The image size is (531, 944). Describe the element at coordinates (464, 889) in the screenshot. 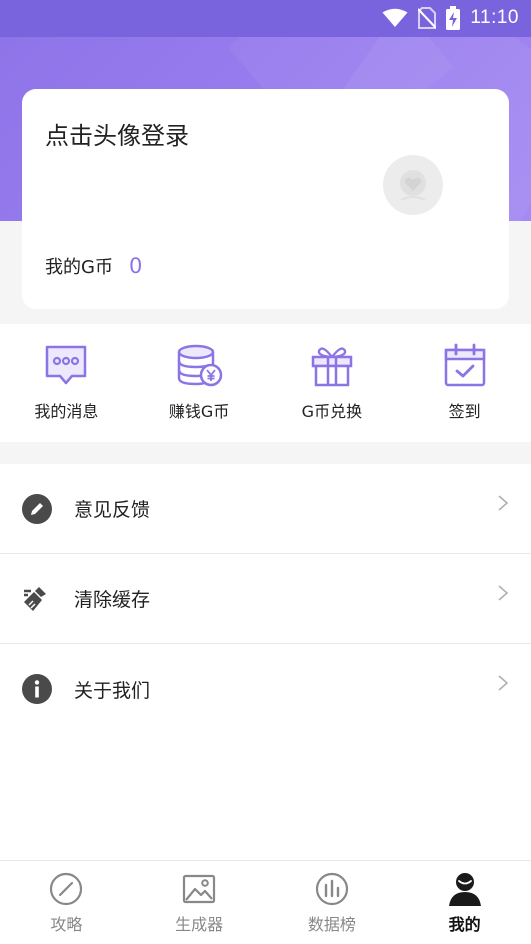

I see `user-icon` at that location.